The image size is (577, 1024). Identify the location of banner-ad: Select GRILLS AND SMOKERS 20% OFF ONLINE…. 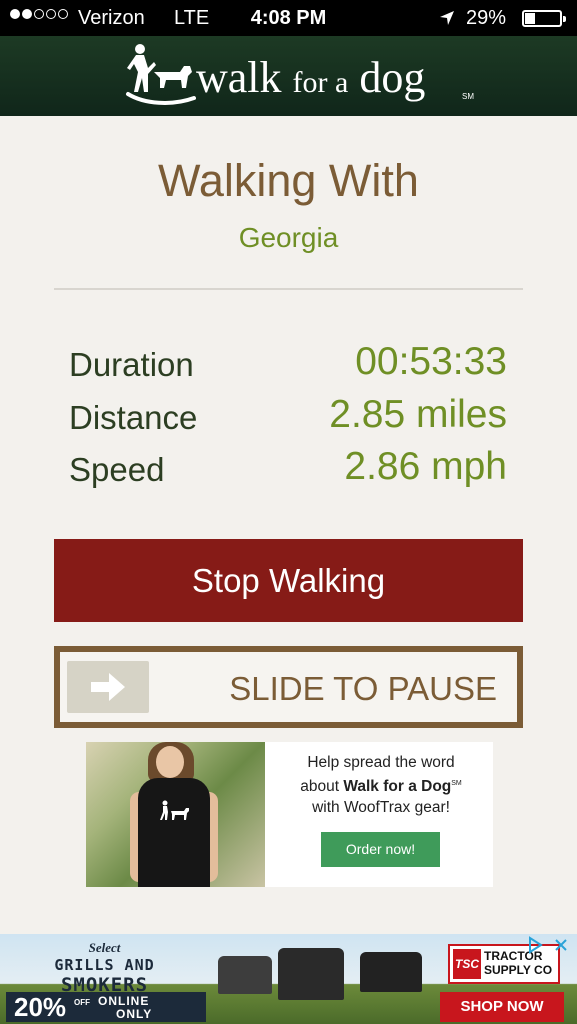
(288, 979).